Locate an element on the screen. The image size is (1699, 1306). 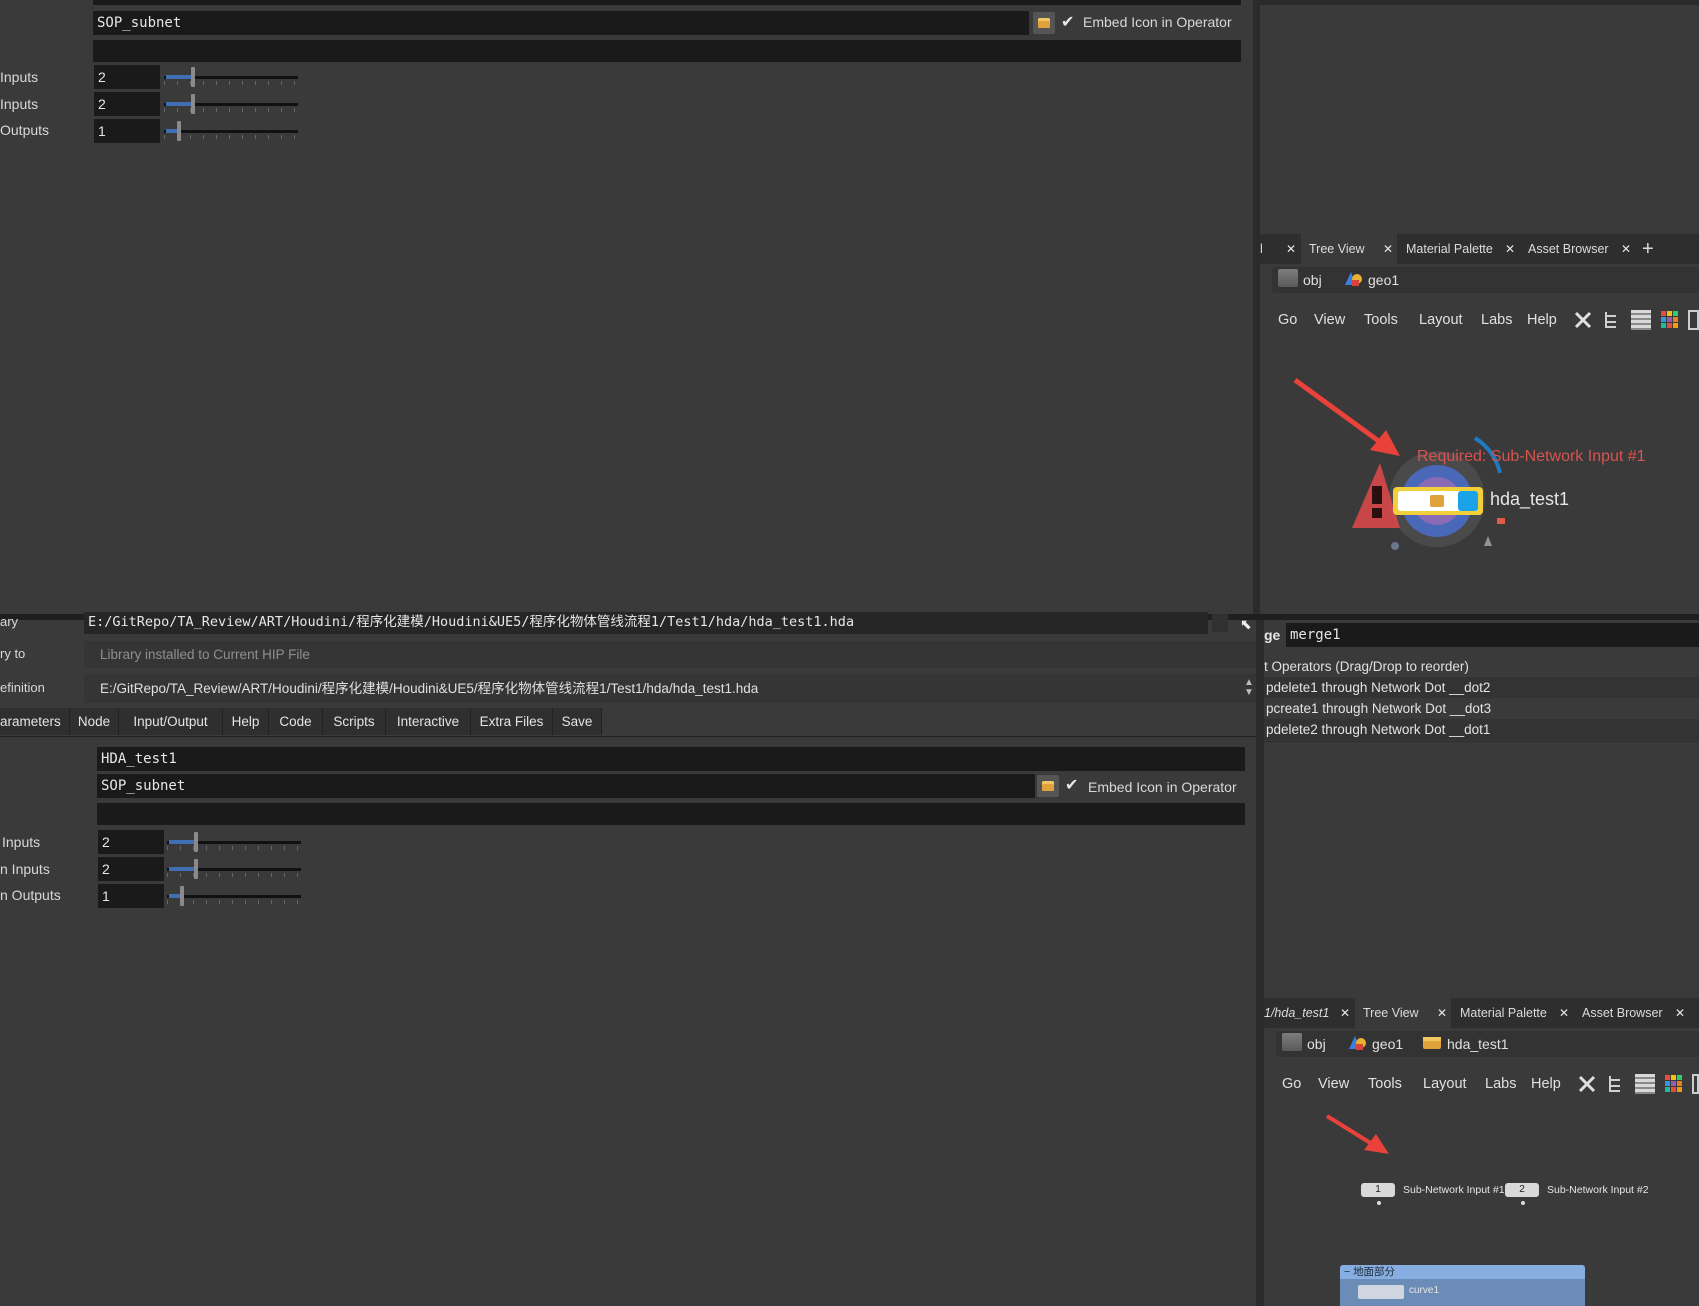
top-vertical-divider is located at coordinates (1256, 310).